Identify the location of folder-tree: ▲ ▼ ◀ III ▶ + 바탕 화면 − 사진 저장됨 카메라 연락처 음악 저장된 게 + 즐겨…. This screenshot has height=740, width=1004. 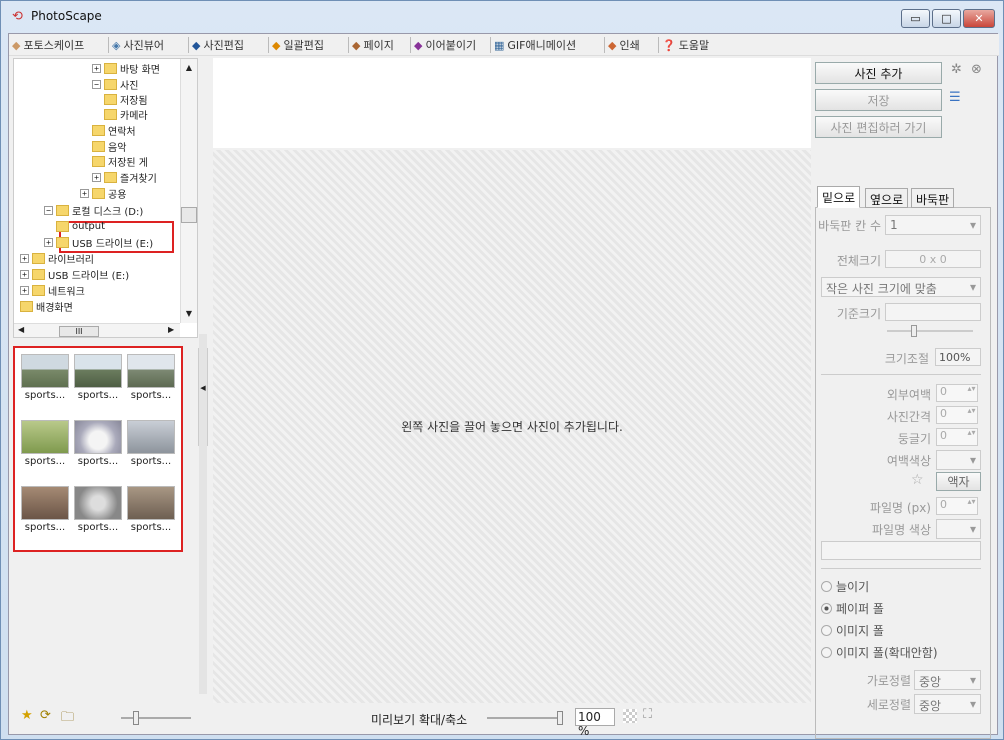
(105, 198).